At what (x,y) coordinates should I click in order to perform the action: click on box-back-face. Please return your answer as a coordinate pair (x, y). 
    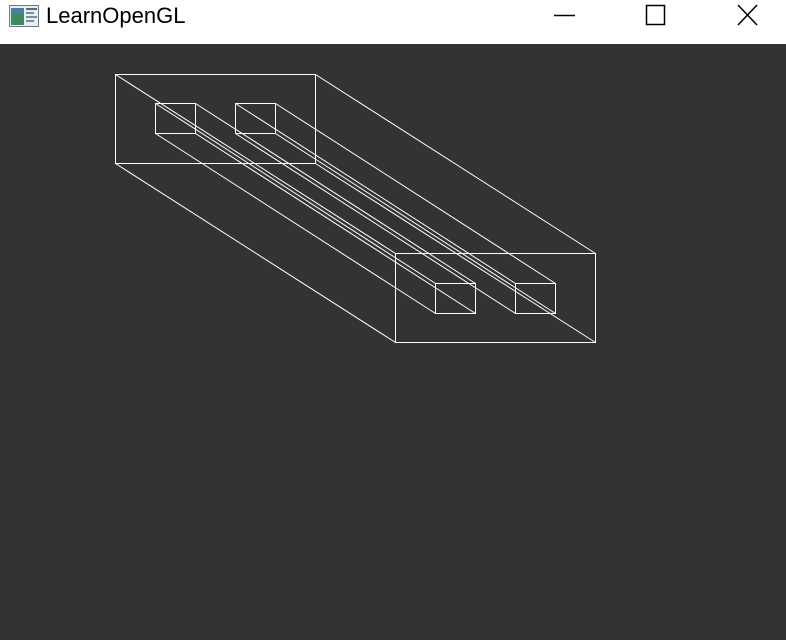
    Looking at the image, I should click on (495, 298).